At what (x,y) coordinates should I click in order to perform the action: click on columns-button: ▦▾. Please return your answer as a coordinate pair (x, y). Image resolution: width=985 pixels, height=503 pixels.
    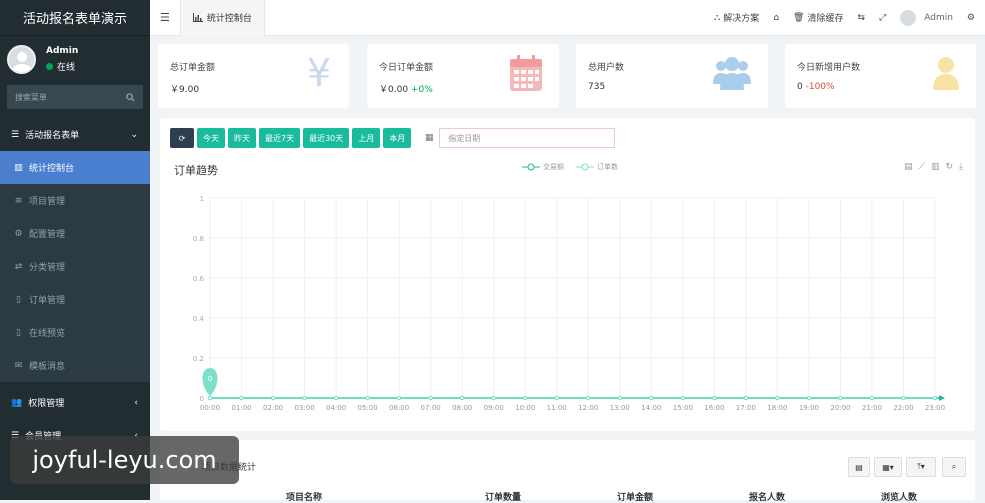
    Looking at the image, I should click on (888, 467).